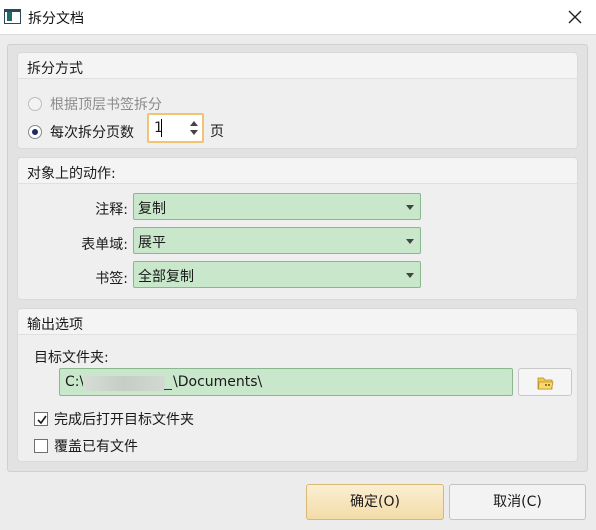 The image size is (596, 530). What do you see at coordinates (298, 17) in the screenshot?
I see `title-bar: 拆分文档` at bounding box center [298, 17].